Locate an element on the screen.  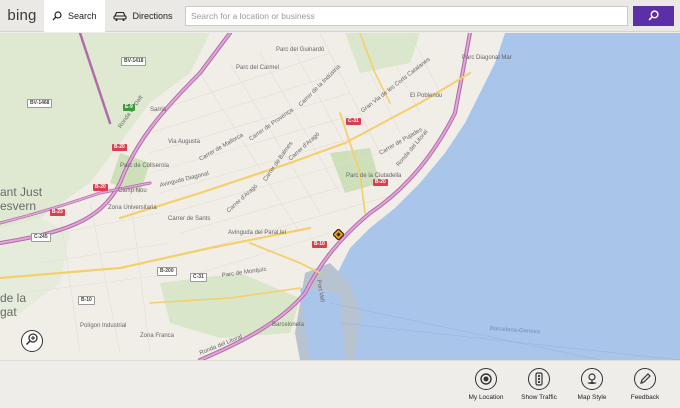
my-location-label: My Location is located at coordinates (486, 397).